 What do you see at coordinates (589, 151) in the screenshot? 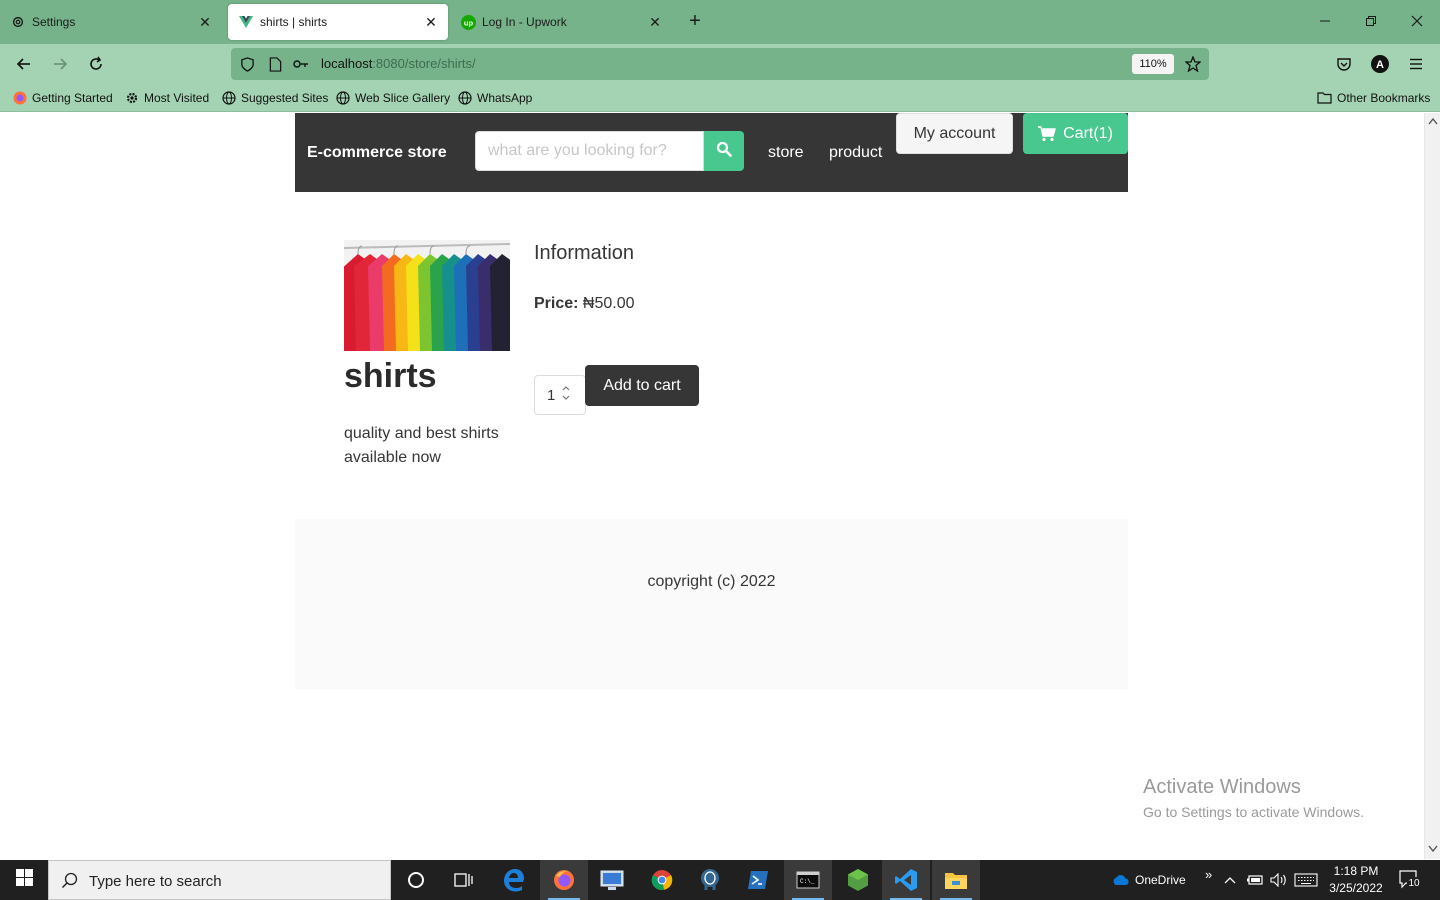
I see `search-input` at bounding box center [589, 151].